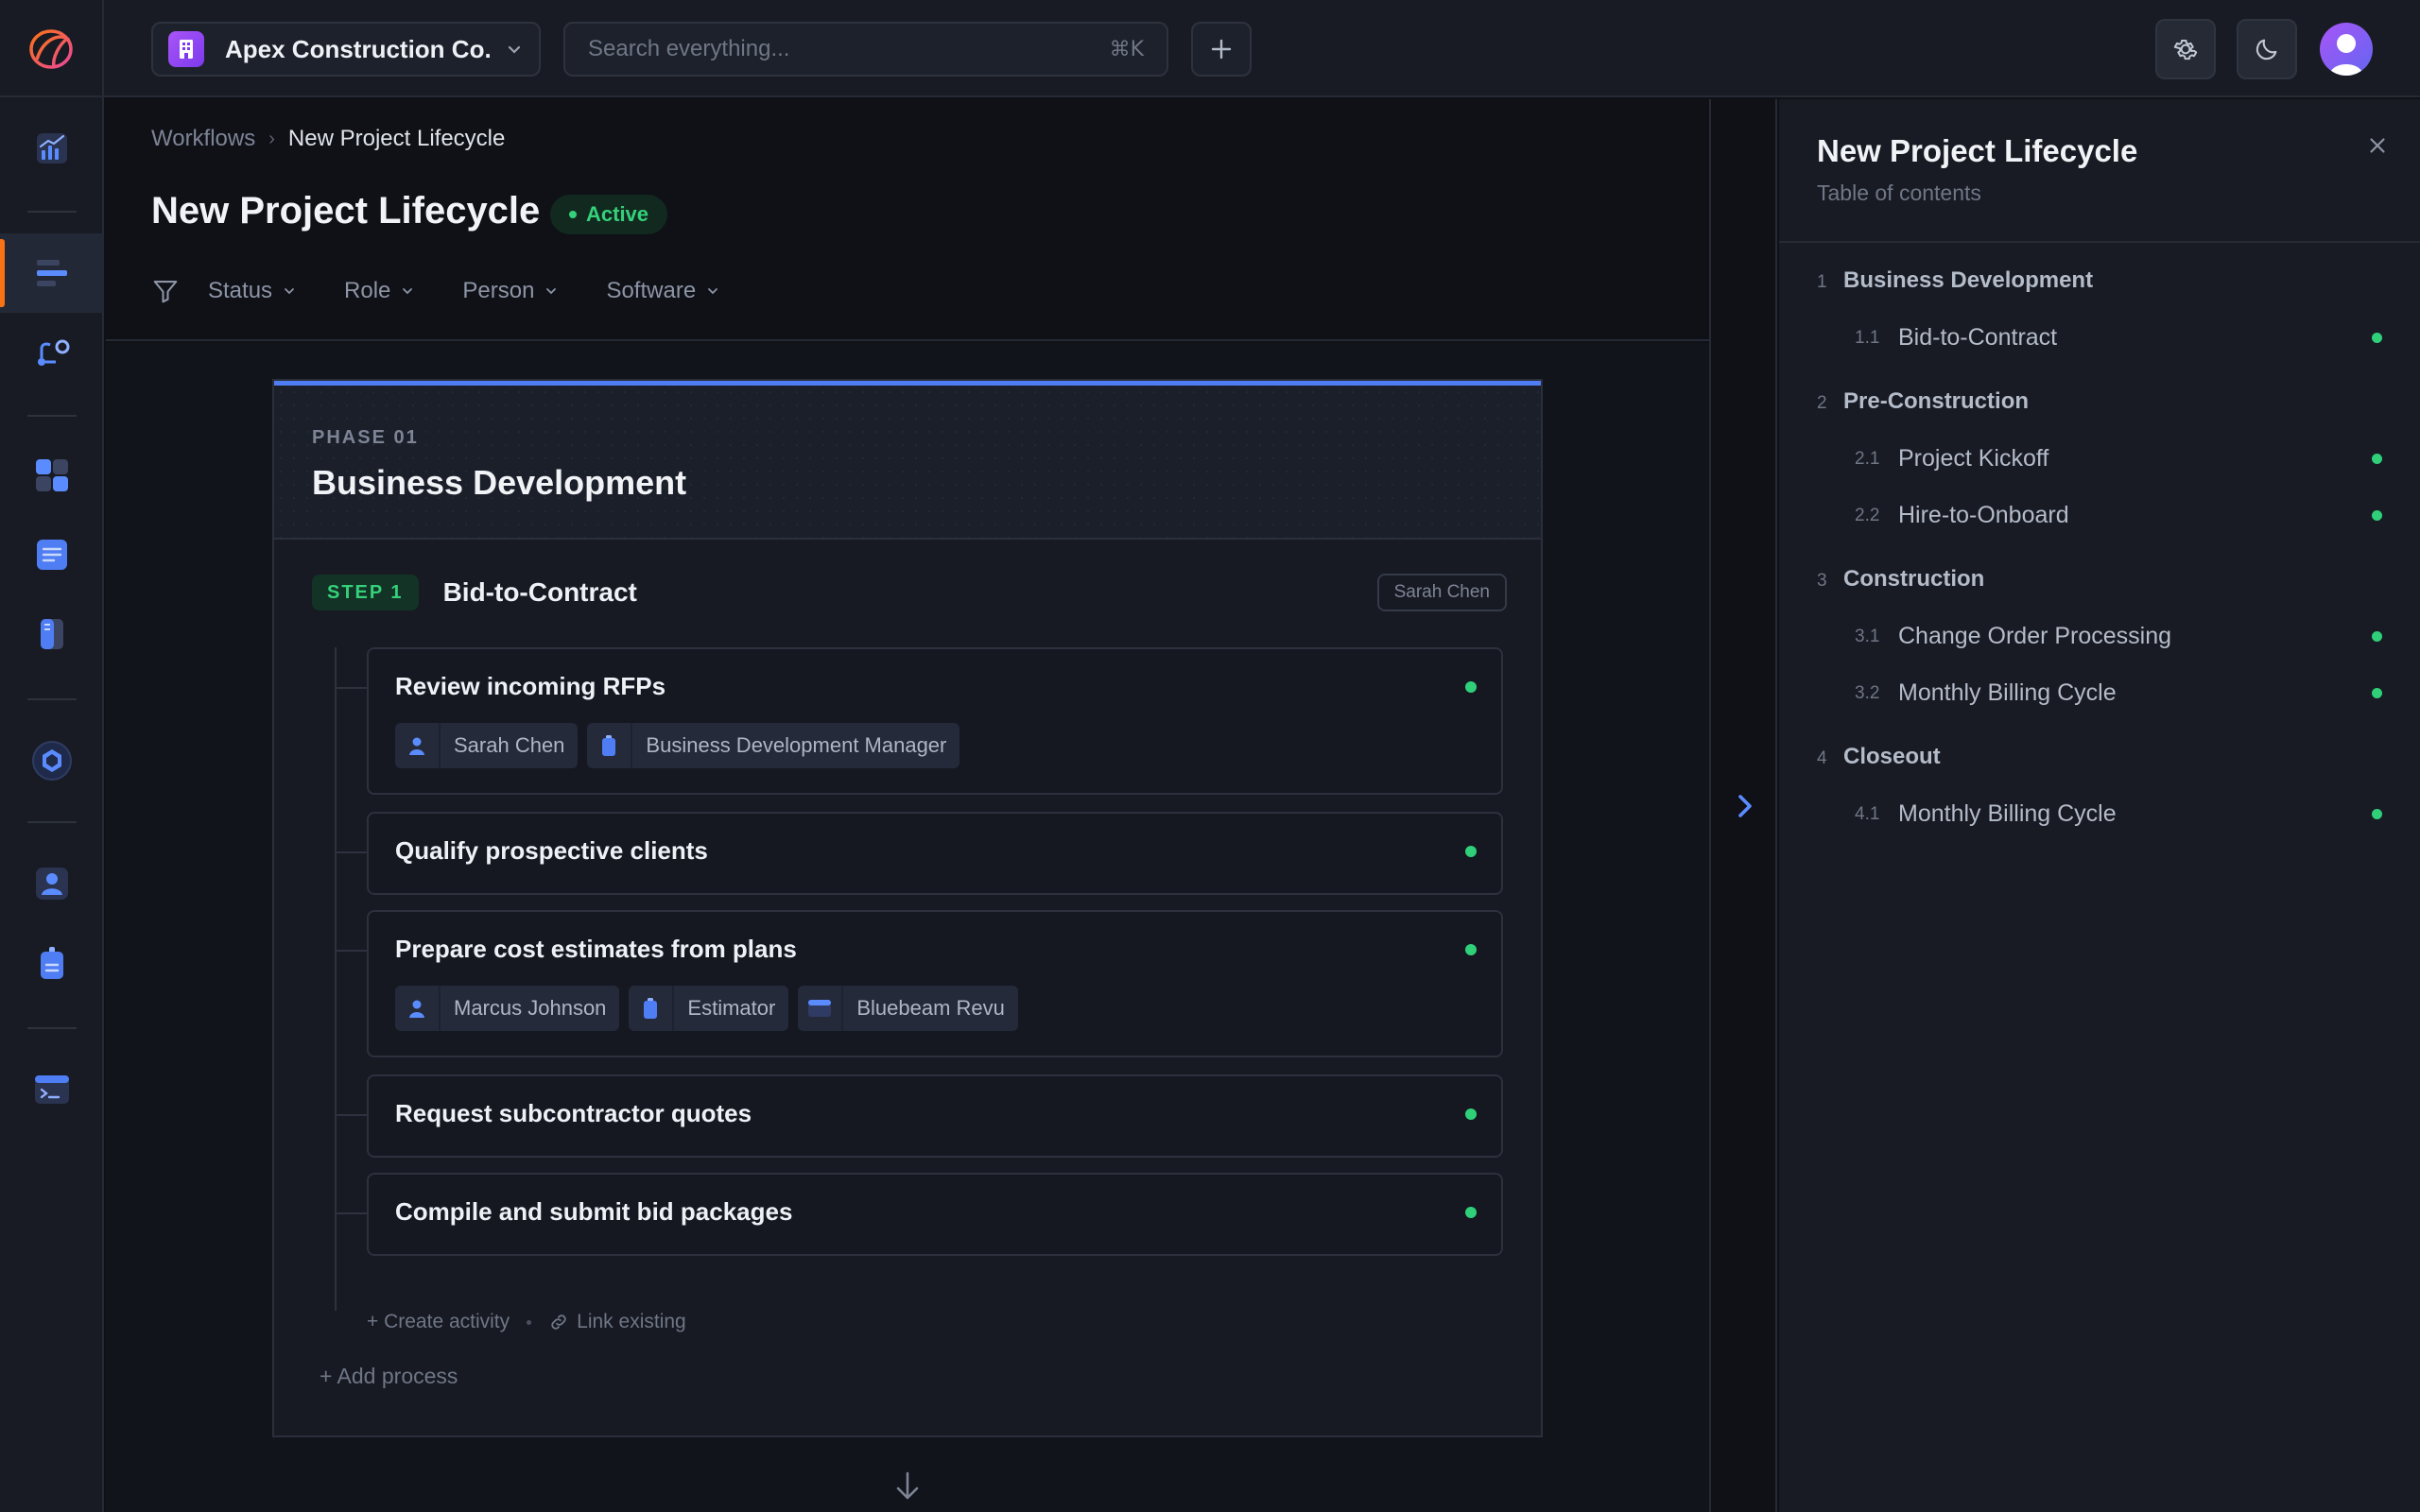  I want to click on filter-person: Person, so click(511, 291).